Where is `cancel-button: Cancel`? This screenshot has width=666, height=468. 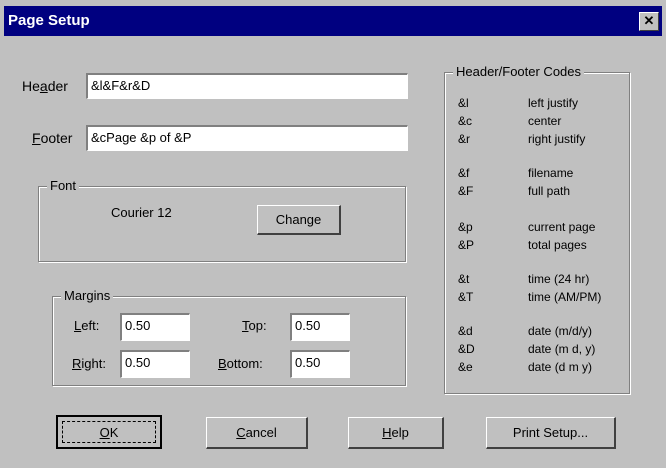
cancel-button: Cancel is located at coordinates (257, 433).